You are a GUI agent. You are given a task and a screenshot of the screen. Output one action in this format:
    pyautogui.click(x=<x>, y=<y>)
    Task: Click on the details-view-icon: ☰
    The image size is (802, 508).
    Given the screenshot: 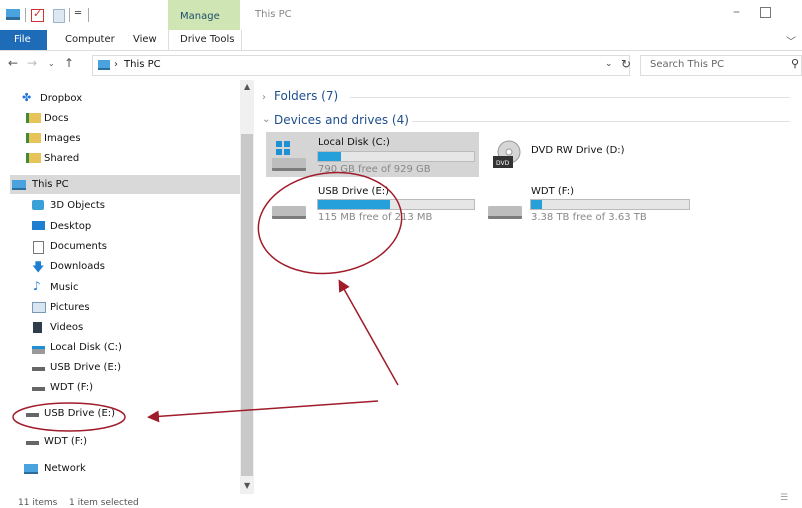 What is the action you would take?
    pyautogui.click(x=784, y=498)
    